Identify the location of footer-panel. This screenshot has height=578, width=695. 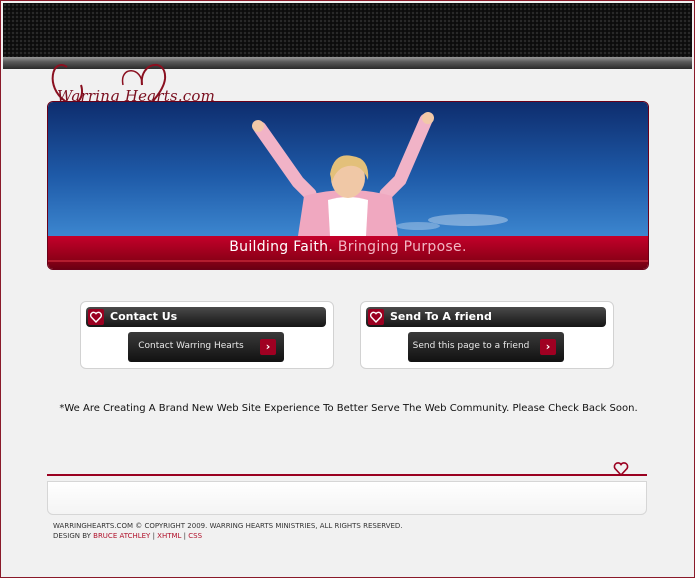
(347, 498).